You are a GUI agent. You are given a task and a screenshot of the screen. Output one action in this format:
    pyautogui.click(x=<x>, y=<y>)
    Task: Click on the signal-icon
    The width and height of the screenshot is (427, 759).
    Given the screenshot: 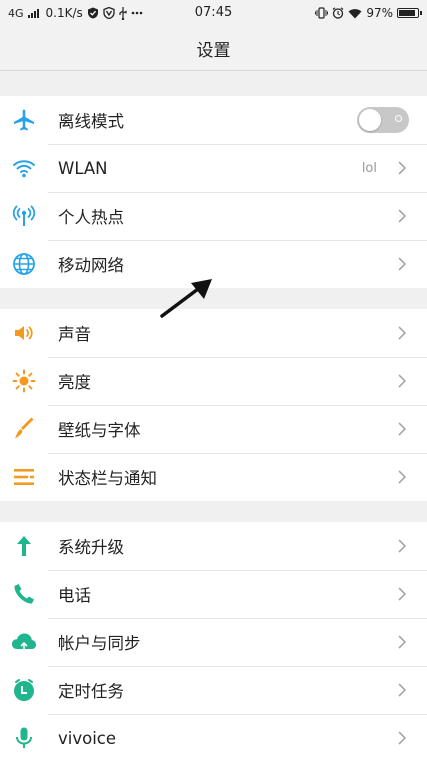 What is the action you would take?
    pyautogui.click(x=34, y=13)
    